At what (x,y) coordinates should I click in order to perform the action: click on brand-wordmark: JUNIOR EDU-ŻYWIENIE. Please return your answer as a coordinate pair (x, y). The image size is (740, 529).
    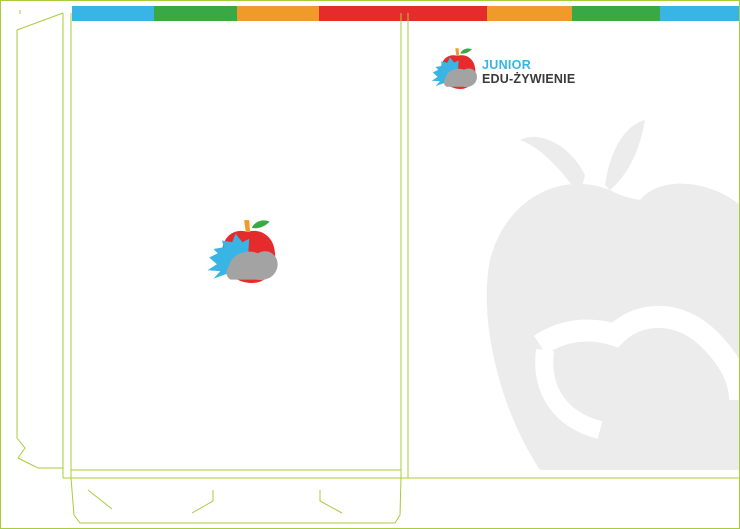
    Looking at the image, I should click on (528, 72).